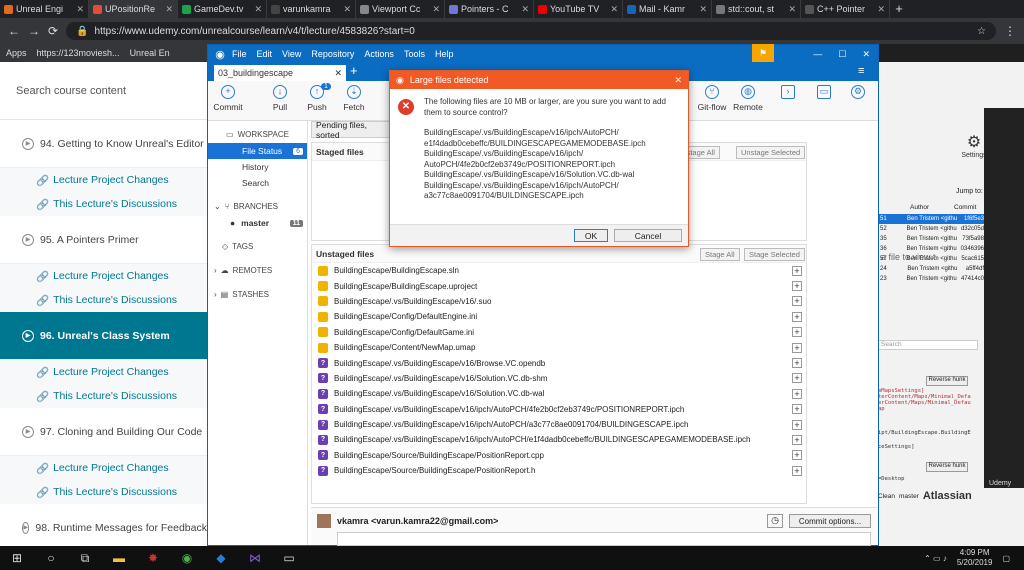 The height and width of the screenshot is (570, 1024). What do you see at coordinates (667, 9) in the screenshot?
I see `browser-tab: Mail - Kamr ✕` at bounding box center [667, 9].